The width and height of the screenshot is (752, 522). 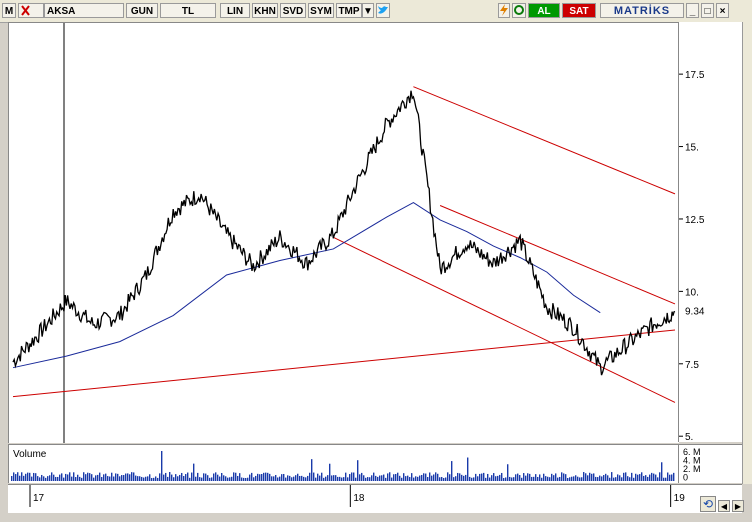 What do you see at coordinates (707, 10) in the screenshot?
I see `maximize-button: □` at bounding box center [707, 10].